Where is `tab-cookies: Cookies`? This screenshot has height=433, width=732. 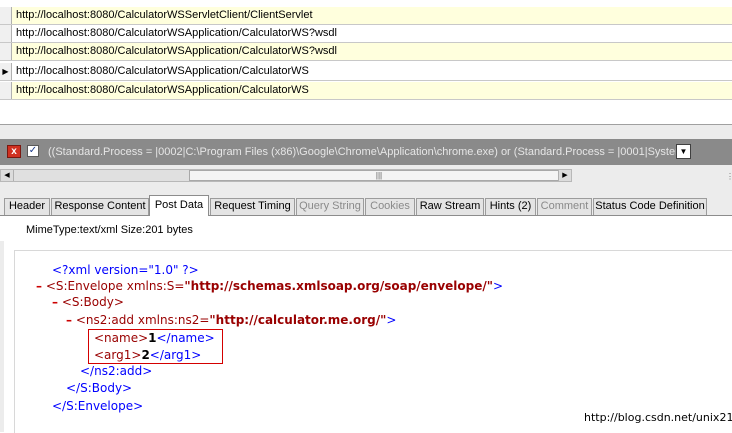 tab-cookies: Cookies is located at coordinates (390, 206).